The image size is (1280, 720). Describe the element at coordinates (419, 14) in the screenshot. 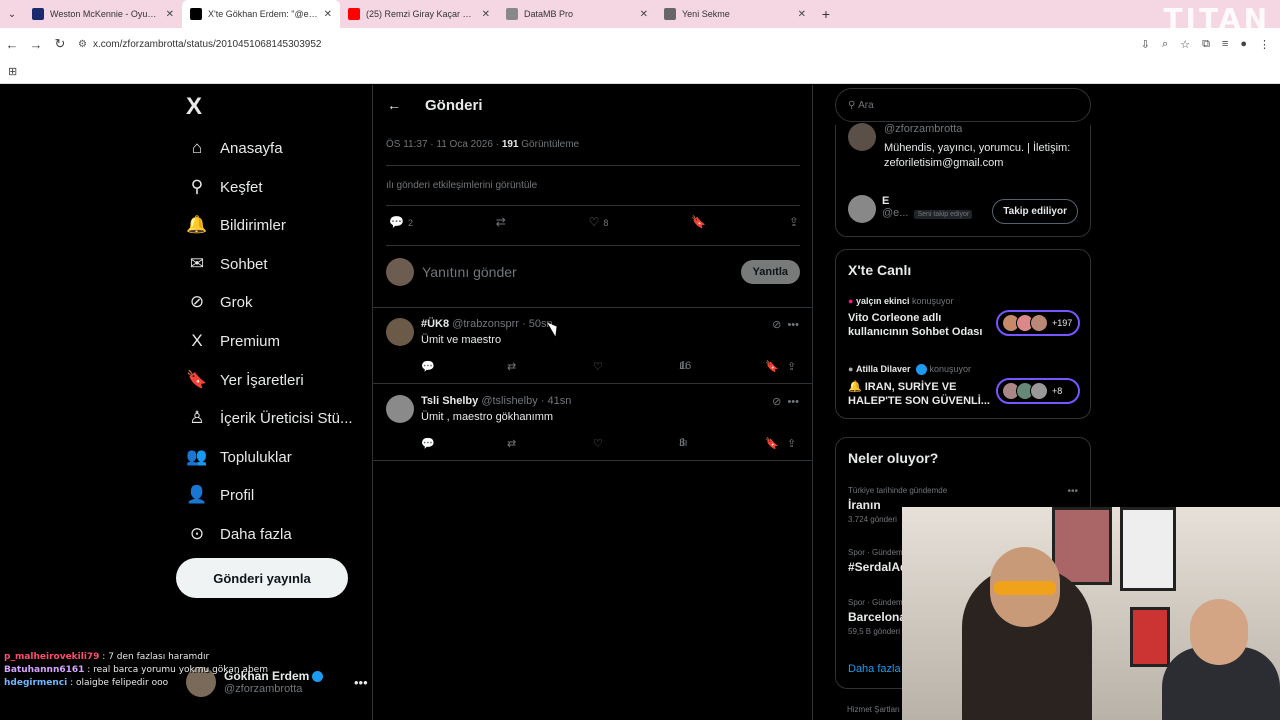

I see `browser-tab-2: (25) Remzi Giray Kaçar kana... ✕` at that location.